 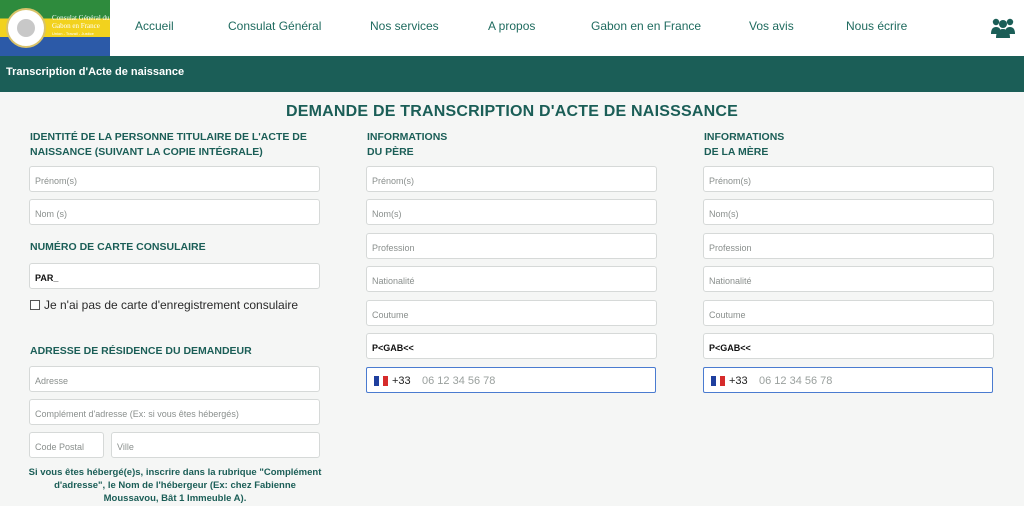 What do you see at coordinates (174, 212) in the screenshot?
I see `titulaire-nom-input: Nom (s)` at bounding box center [174, 212].